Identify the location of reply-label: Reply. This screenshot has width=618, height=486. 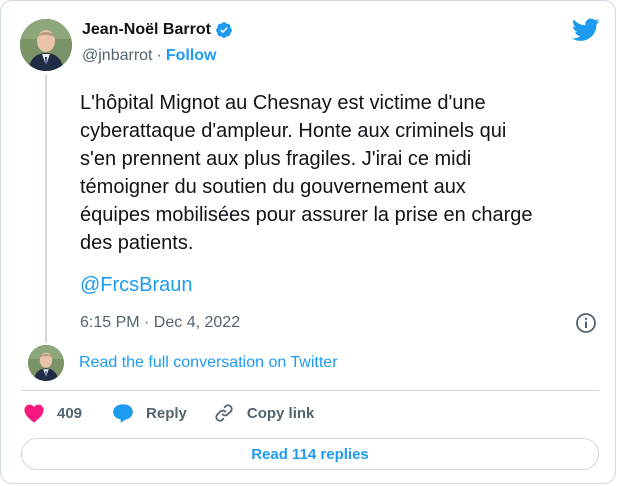
(166, 413).